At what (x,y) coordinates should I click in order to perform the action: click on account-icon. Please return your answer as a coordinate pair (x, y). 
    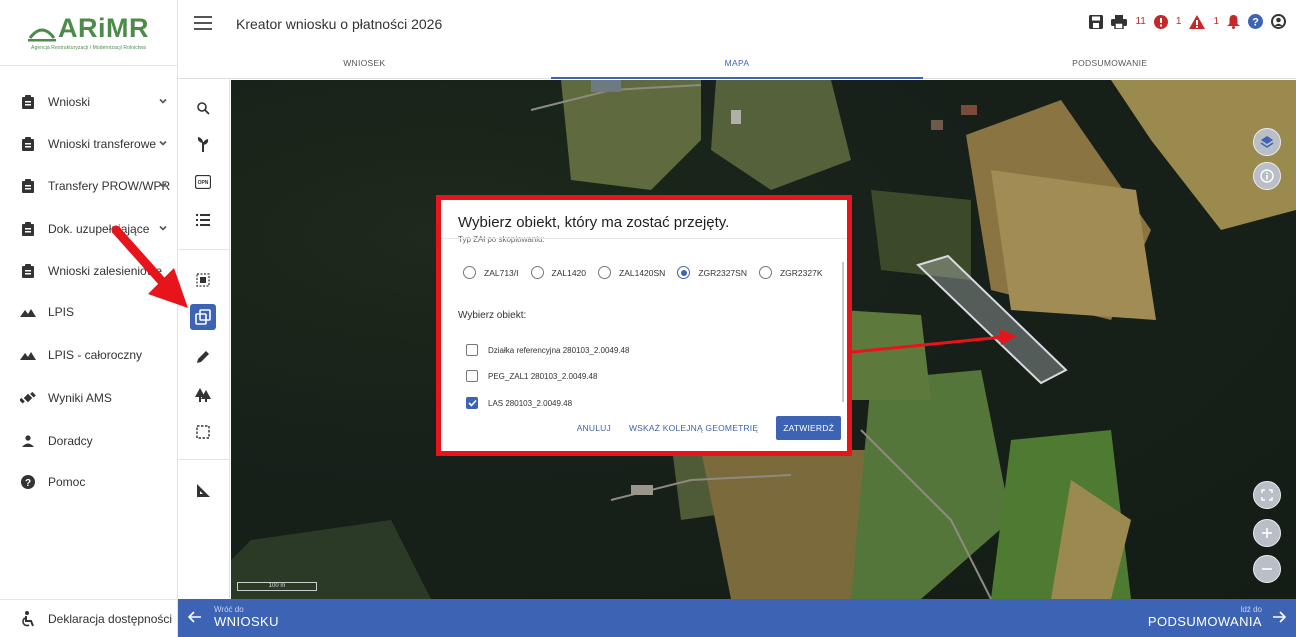
    Looking at the image, I should click on (1278, 21).